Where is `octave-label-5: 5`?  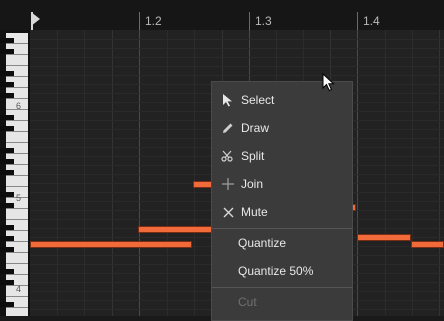 octave-label-5: 5 is located at coordinates (19, 198).